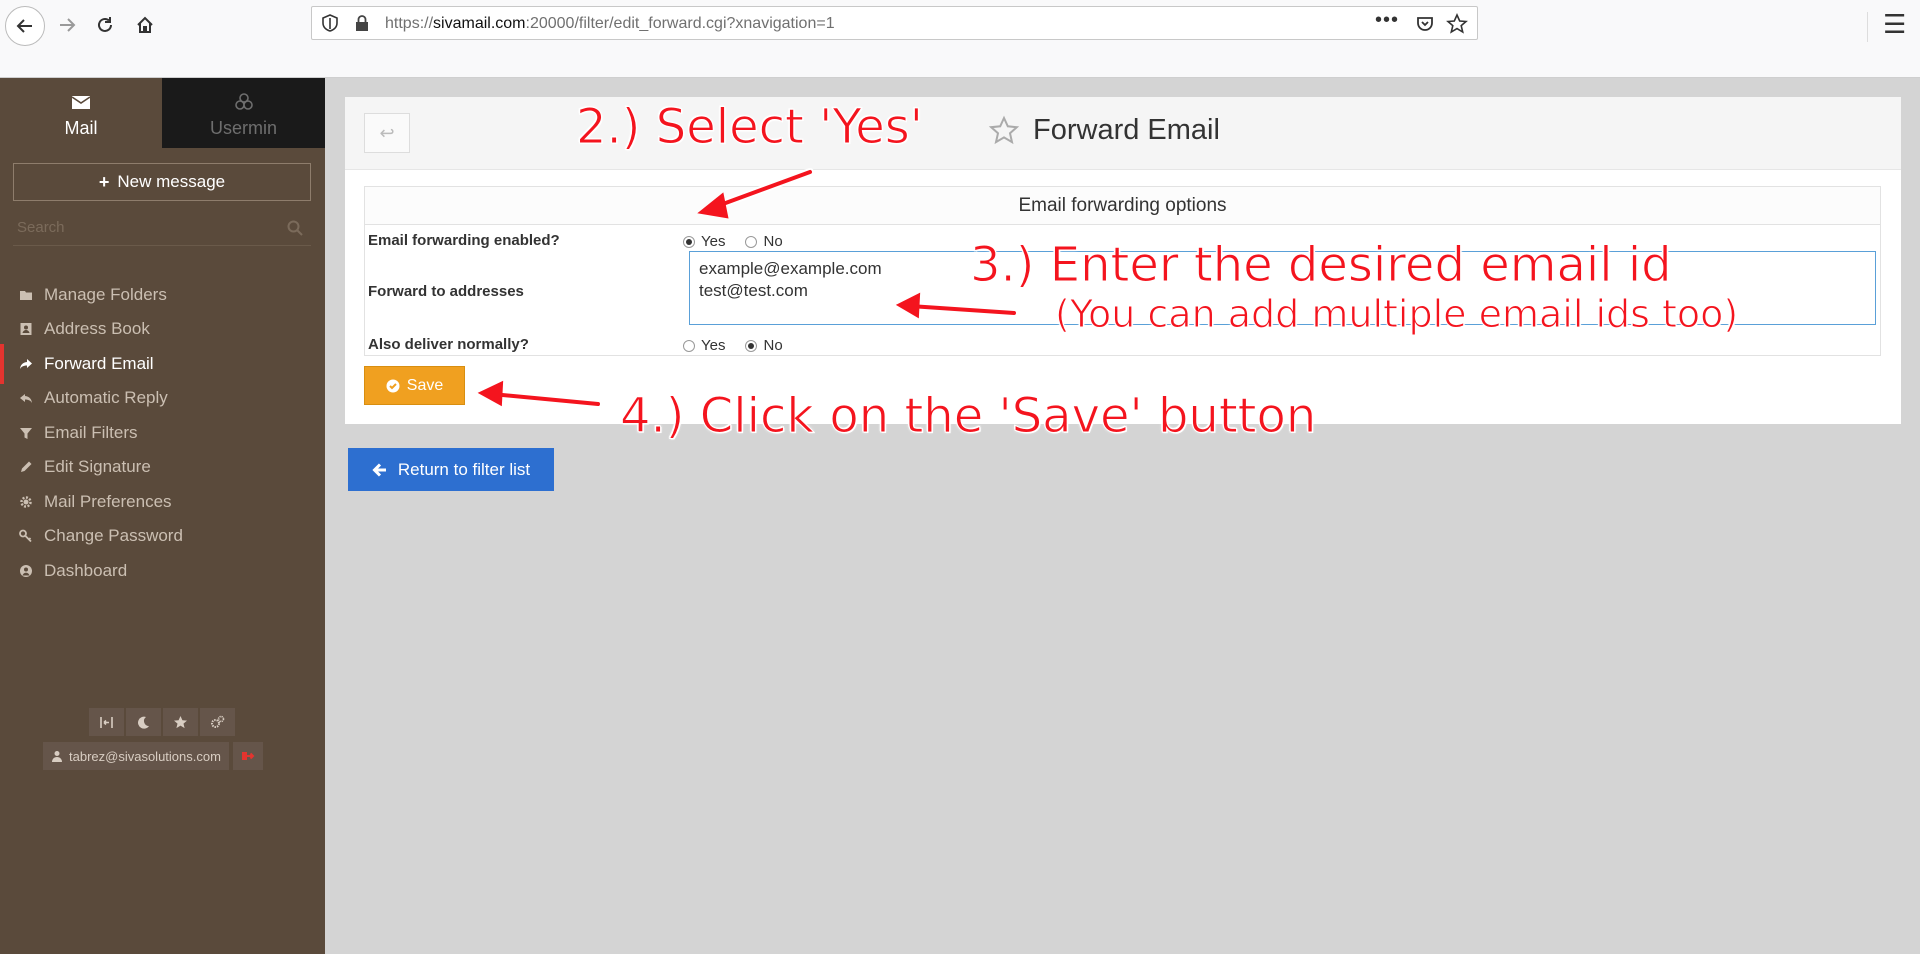 This screenshot has width=1920, height=954. What do you see at coordinates (1867, 27) in the screenshot?
I see `toolbar-separator` at bounding box center [1867, 27].